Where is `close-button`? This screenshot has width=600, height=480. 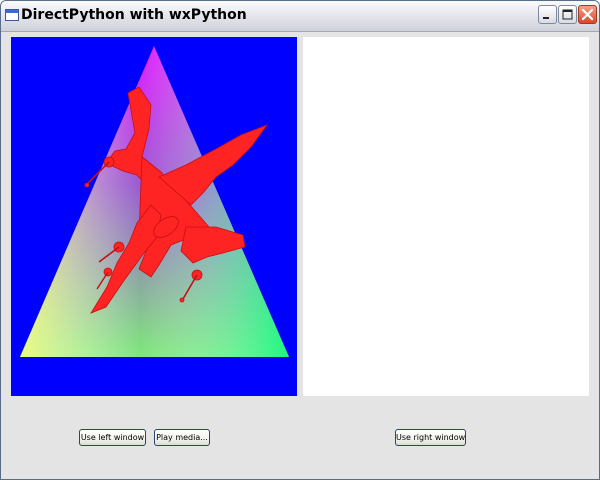
close-button is located at coordinates (587, 14).